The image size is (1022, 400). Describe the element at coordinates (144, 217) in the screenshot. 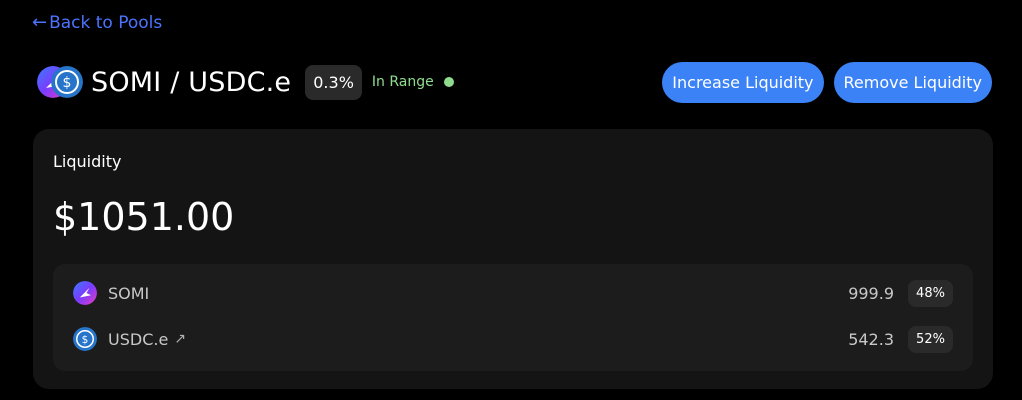

I see `liquidity-value: $1051.00` at that location.